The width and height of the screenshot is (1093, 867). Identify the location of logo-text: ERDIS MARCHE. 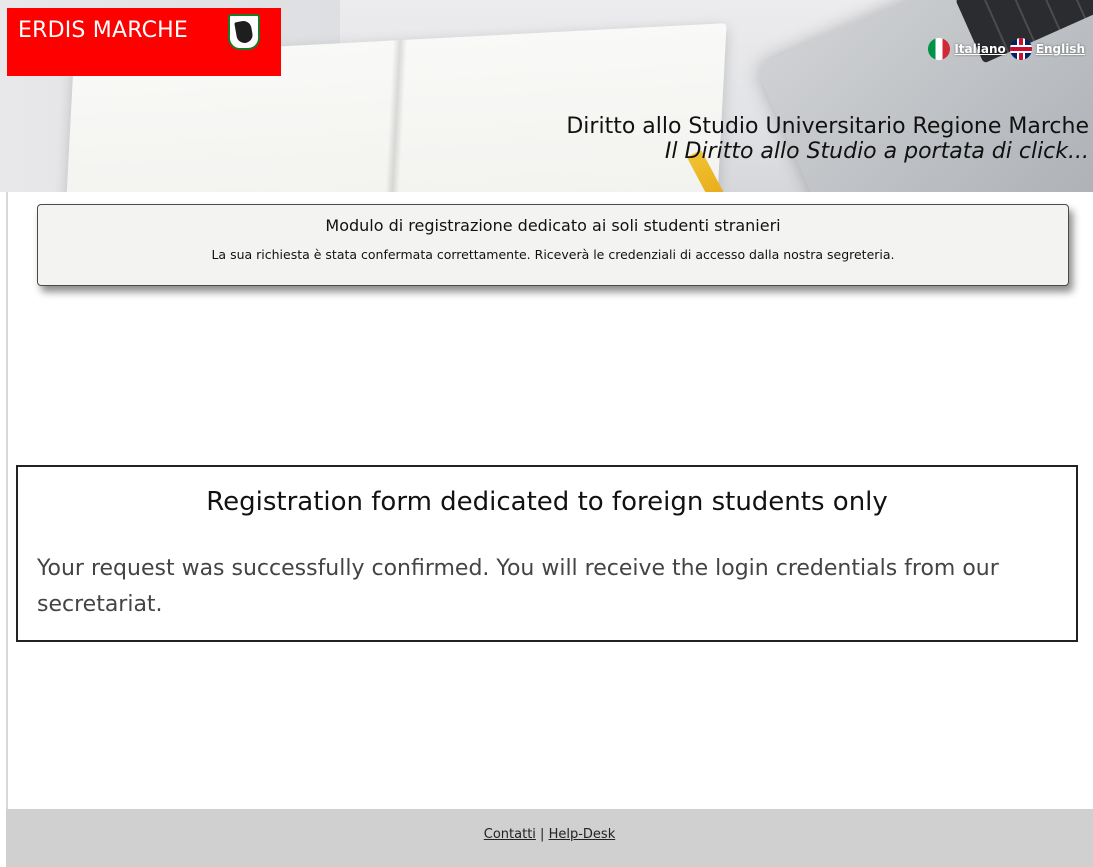
(103, 30).